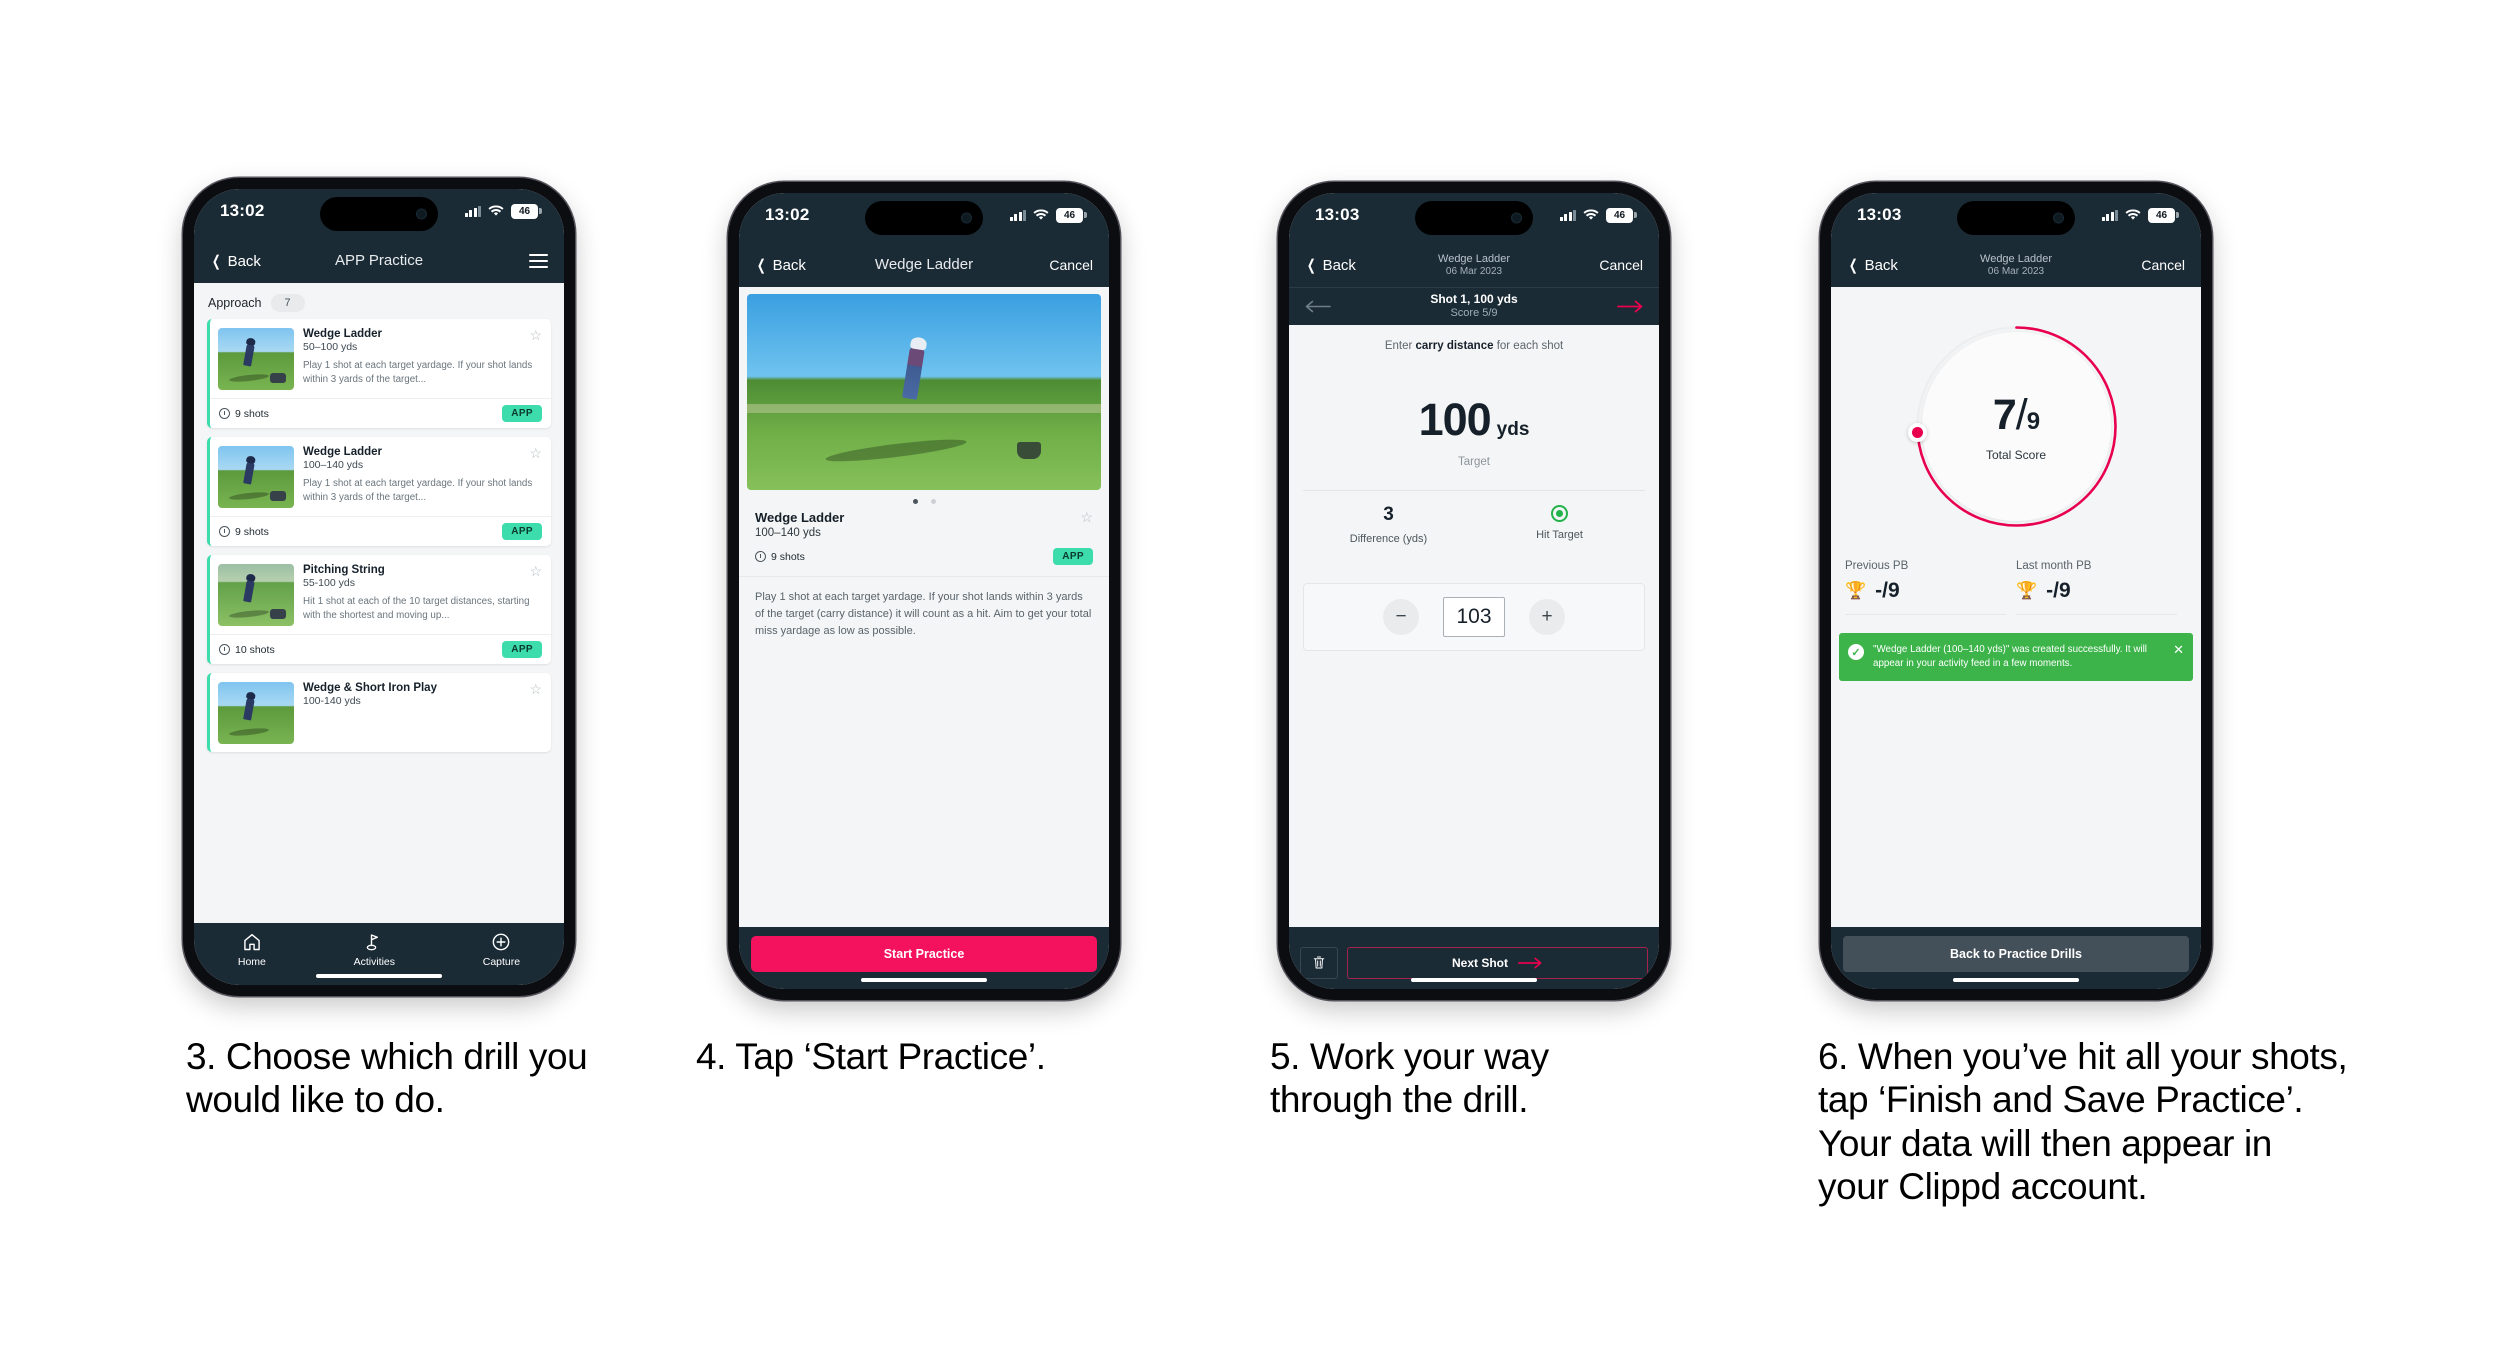  I want to click on sidebar-item-activities: Activities, so click(374, 950).